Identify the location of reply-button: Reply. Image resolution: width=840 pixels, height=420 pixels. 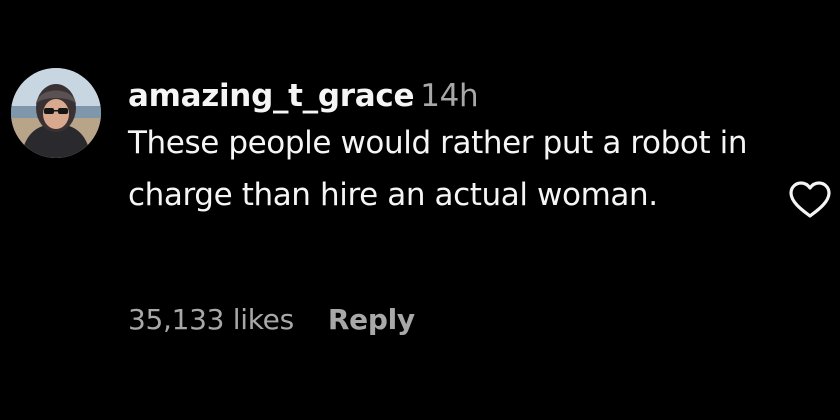
(371, 319).